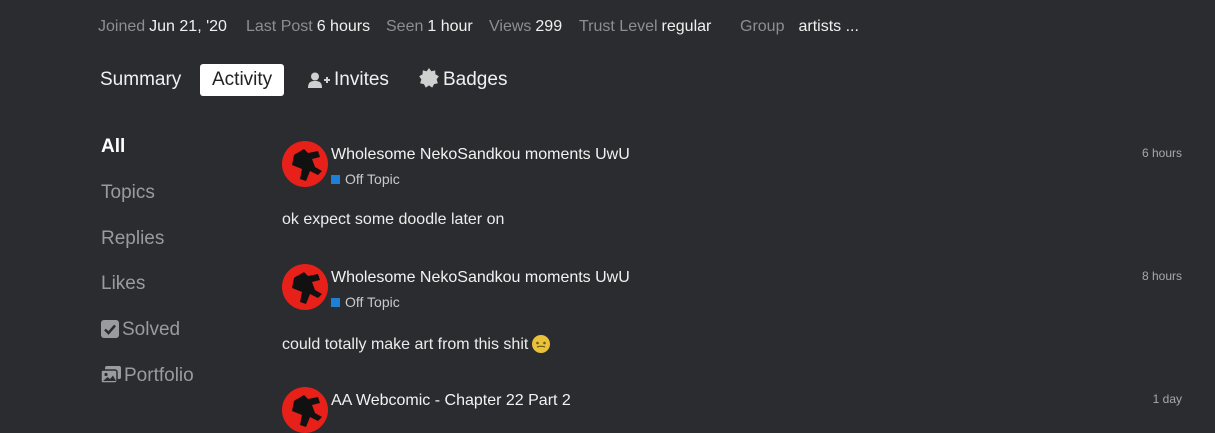  I want to click on filter-label: Portfolio, so click(159, 375).